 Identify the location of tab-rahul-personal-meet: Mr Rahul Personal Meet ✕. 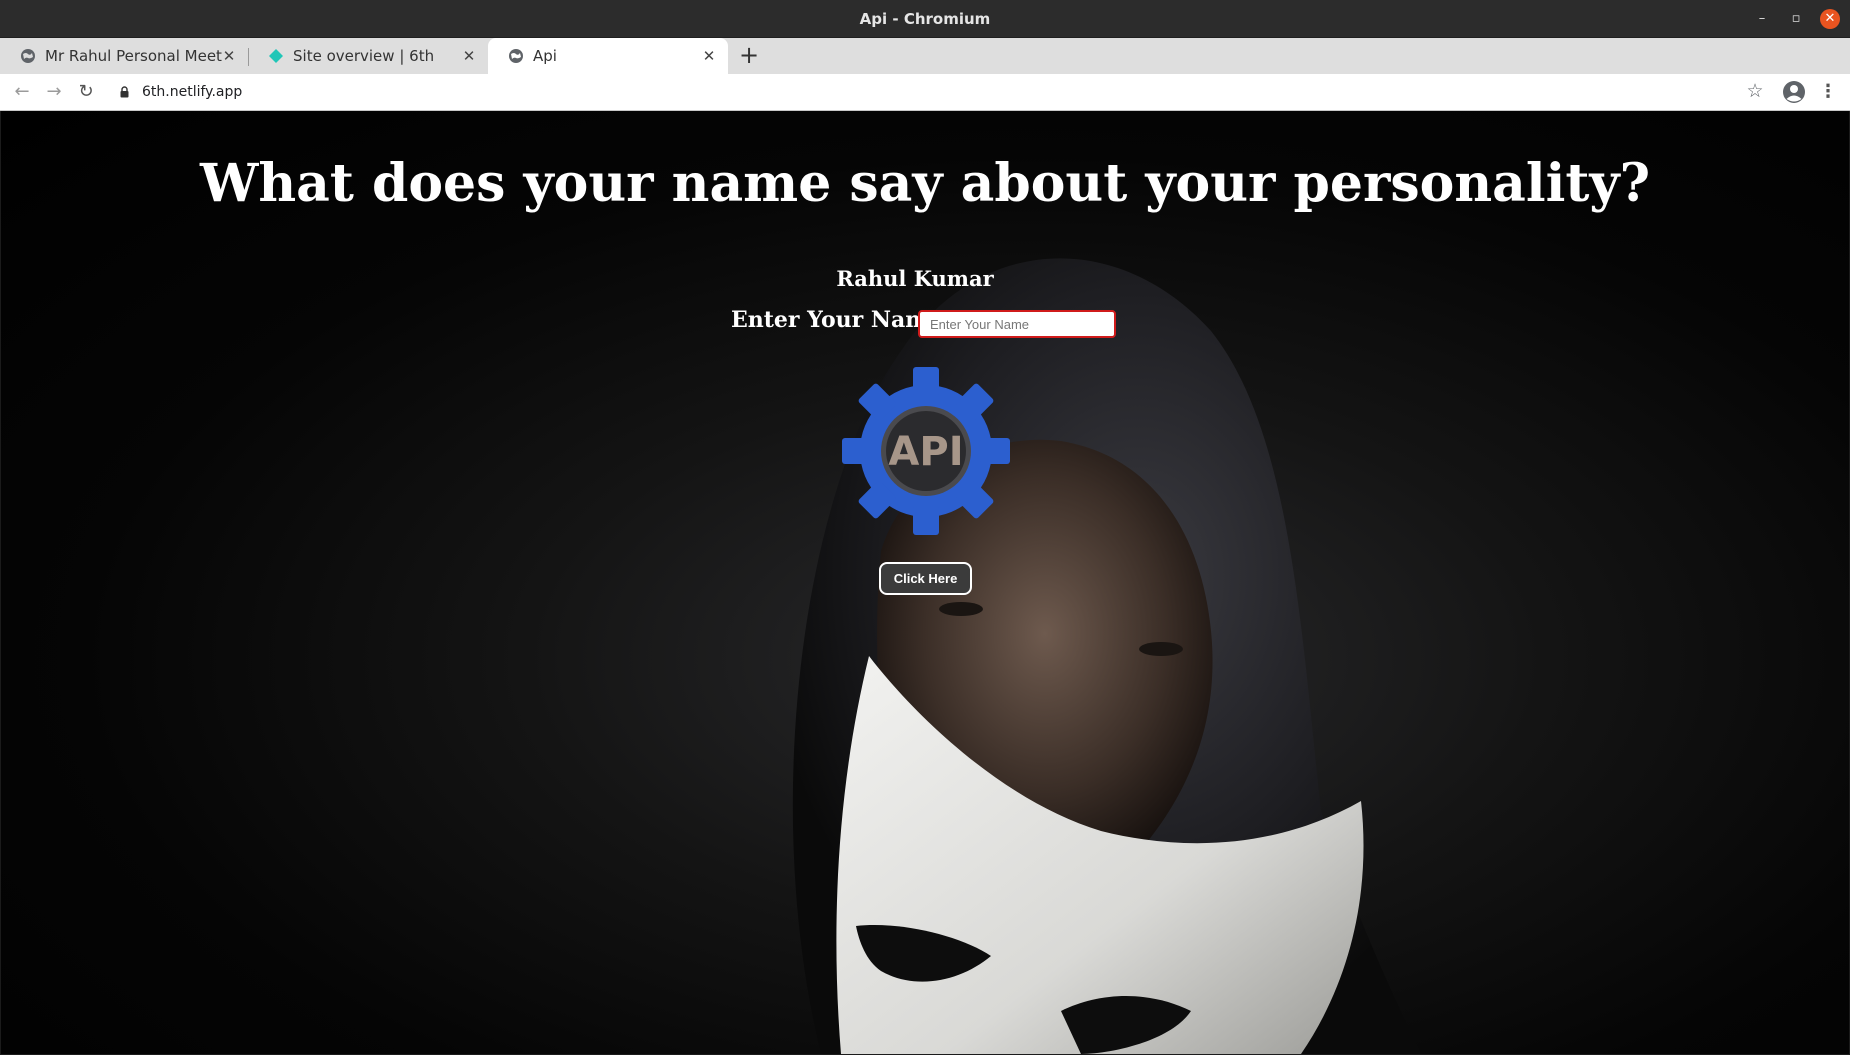
(124, 56).